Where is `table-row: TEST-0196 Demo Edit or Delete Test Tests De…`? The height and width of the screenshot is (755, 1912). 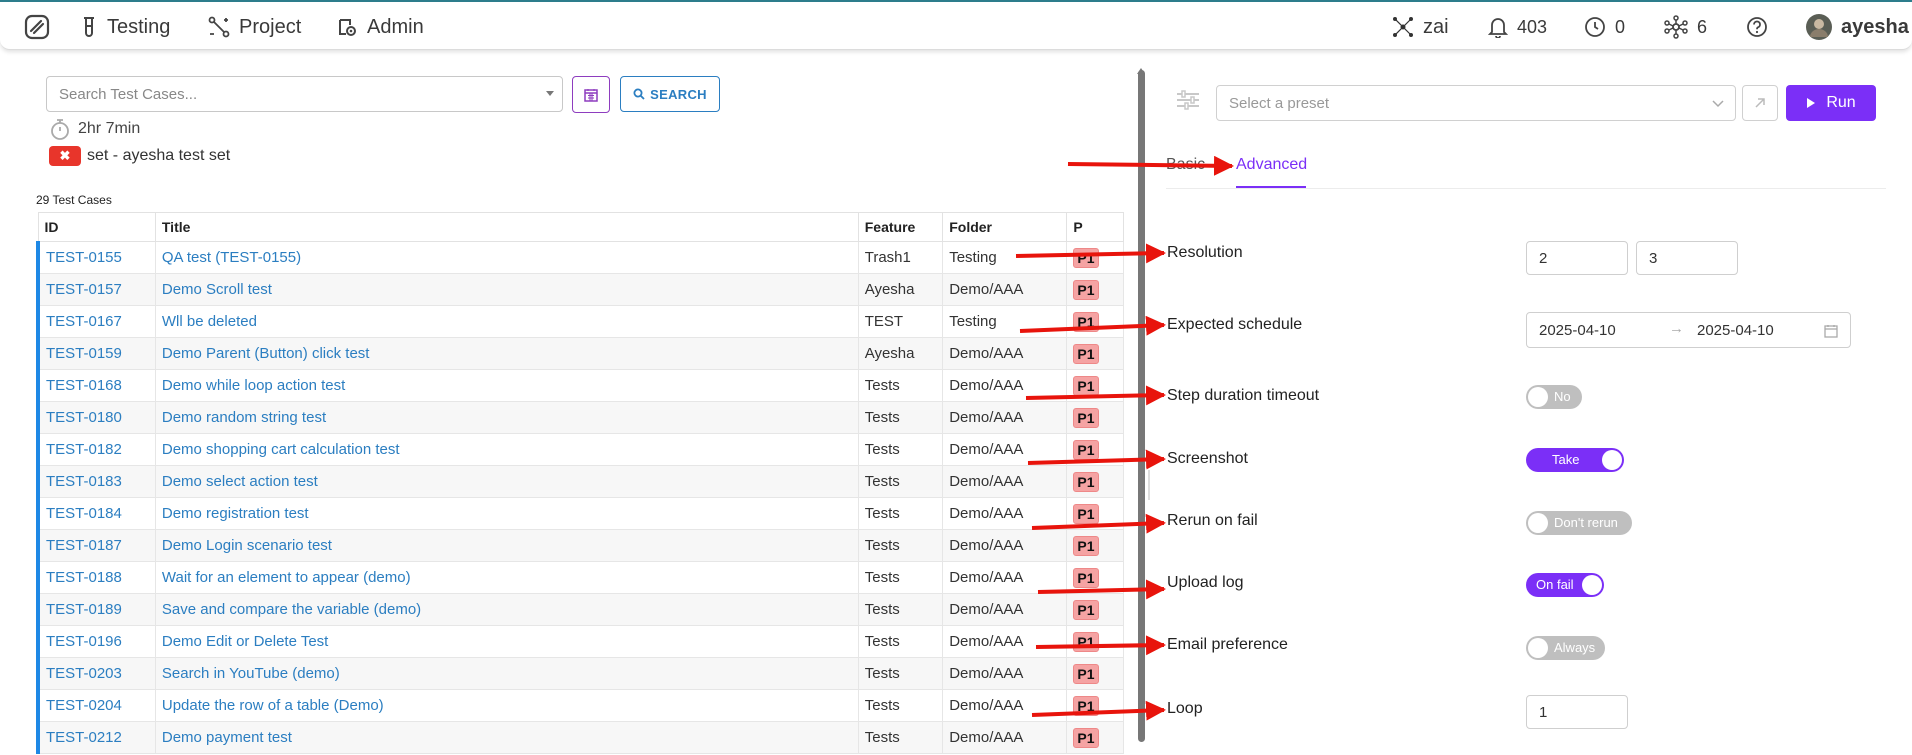 table-row: TEST-0196 Demo Edit or Delete Test Tests De… is located at coordinates (579, 641).